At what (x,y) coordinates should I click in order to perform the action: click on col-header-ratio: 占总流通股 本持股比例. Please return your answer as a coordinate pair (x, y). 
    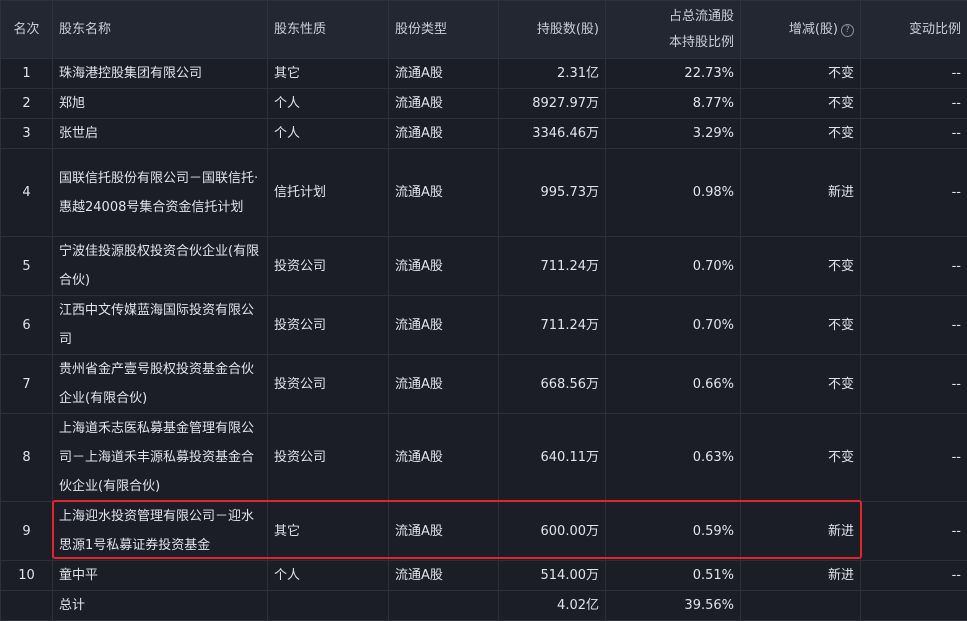
    Looking at the image, I should click on (673, 30).